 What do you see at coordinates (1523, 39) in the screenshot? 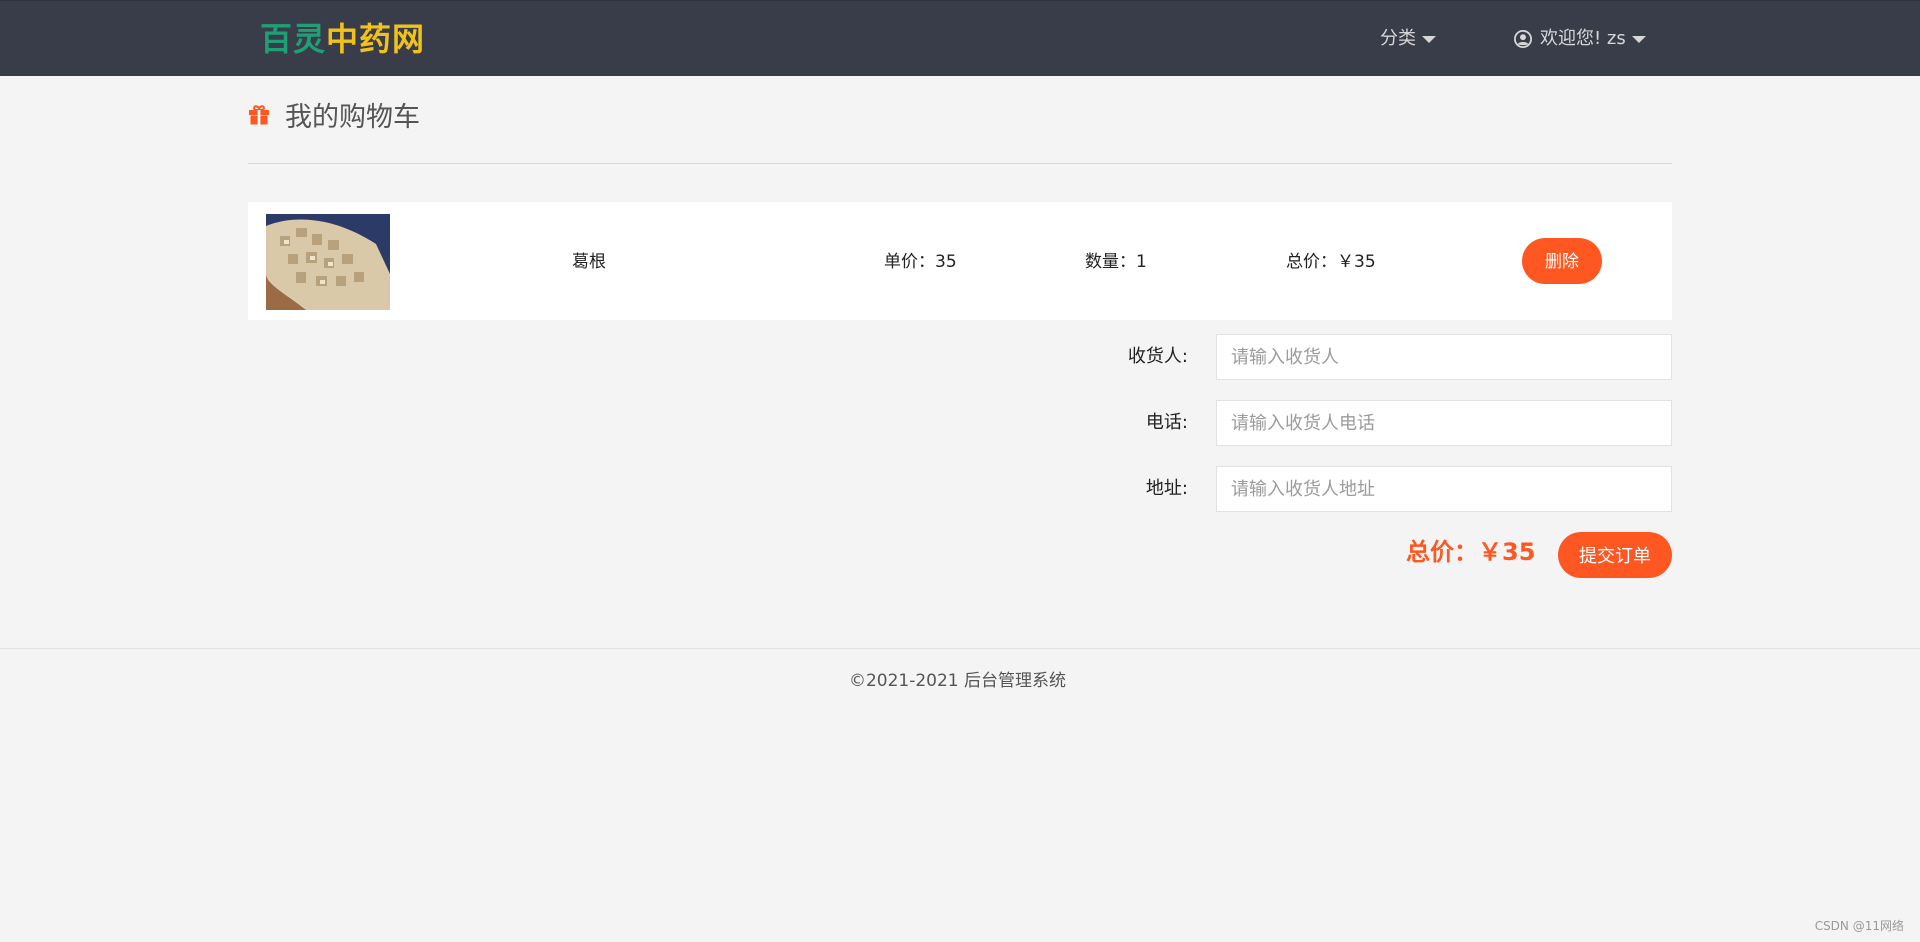
I see `user-circle-icon` at bounding box center [1523, 39].